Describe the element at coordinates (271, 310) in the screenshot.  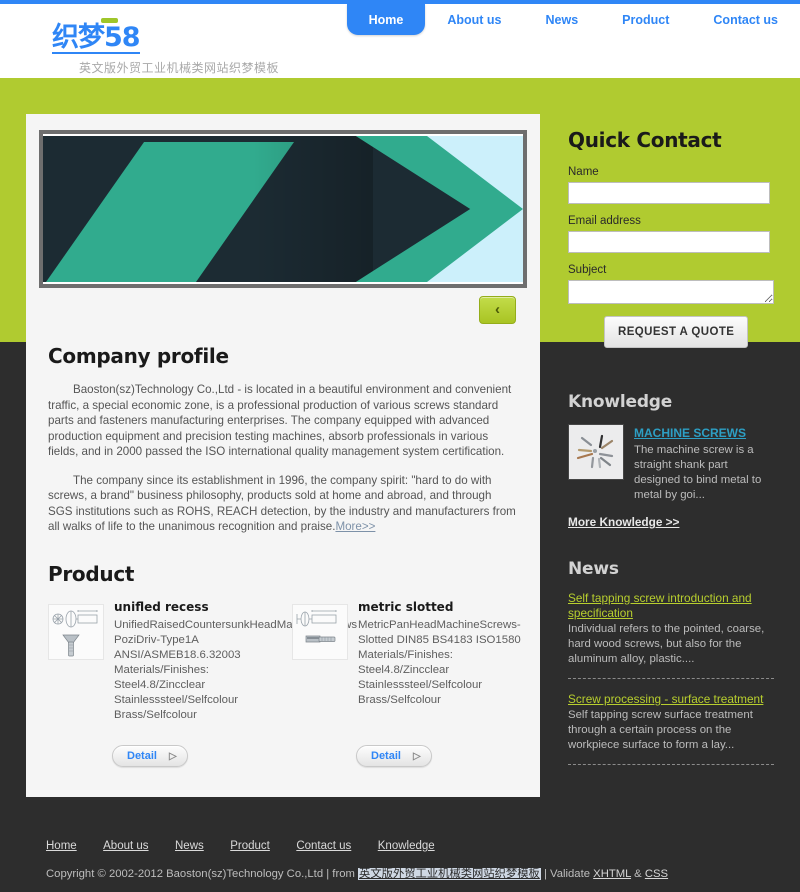
I see `slider-controls: ‹` at that location.